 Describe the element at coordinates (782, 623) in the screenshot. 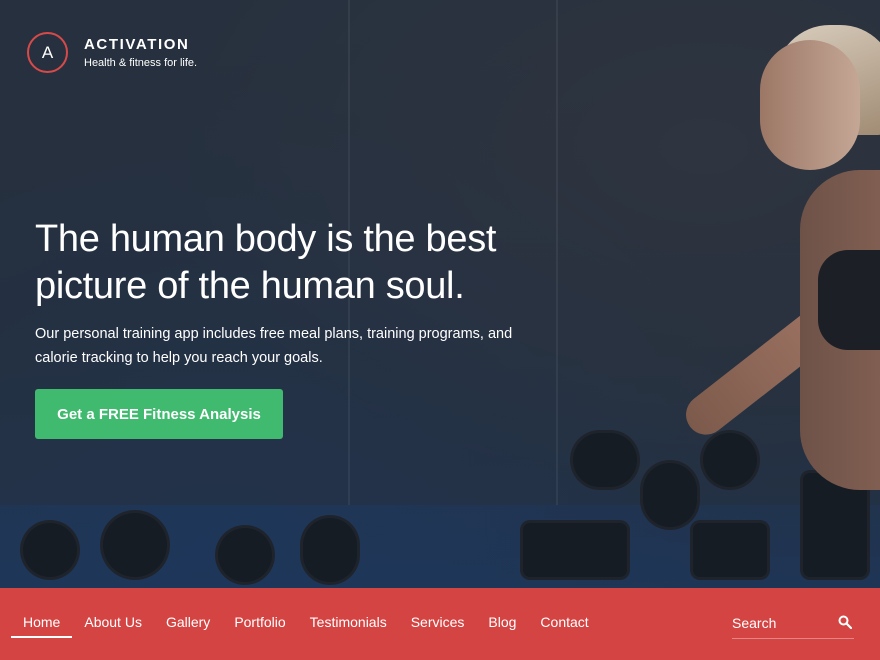

I see `search-input` at that location.